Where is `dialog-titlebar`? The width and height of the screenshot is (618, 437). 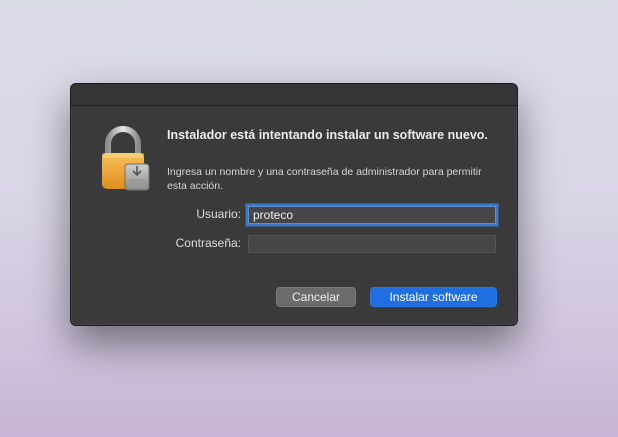
dialog-titlebar is located at coordinates (294, 95).